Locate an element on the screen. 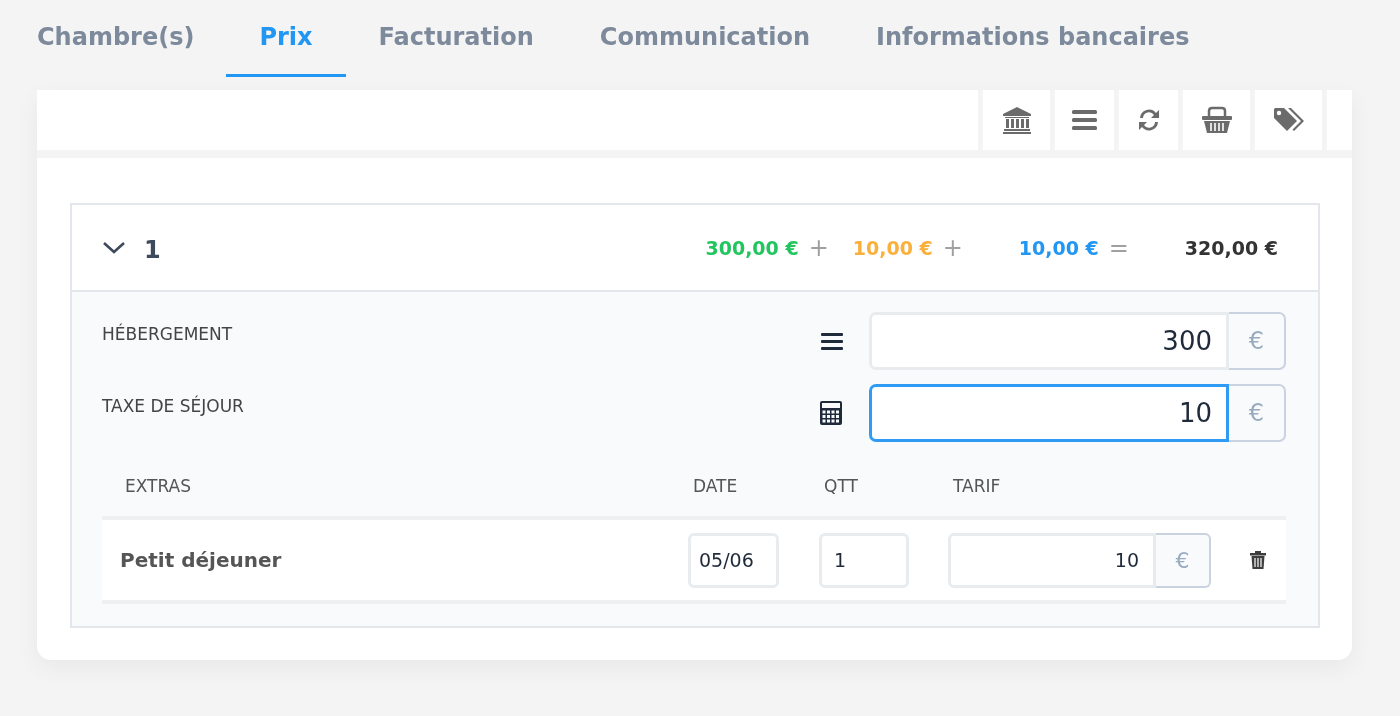  refresh-button is located at coordinates (1148, 120).